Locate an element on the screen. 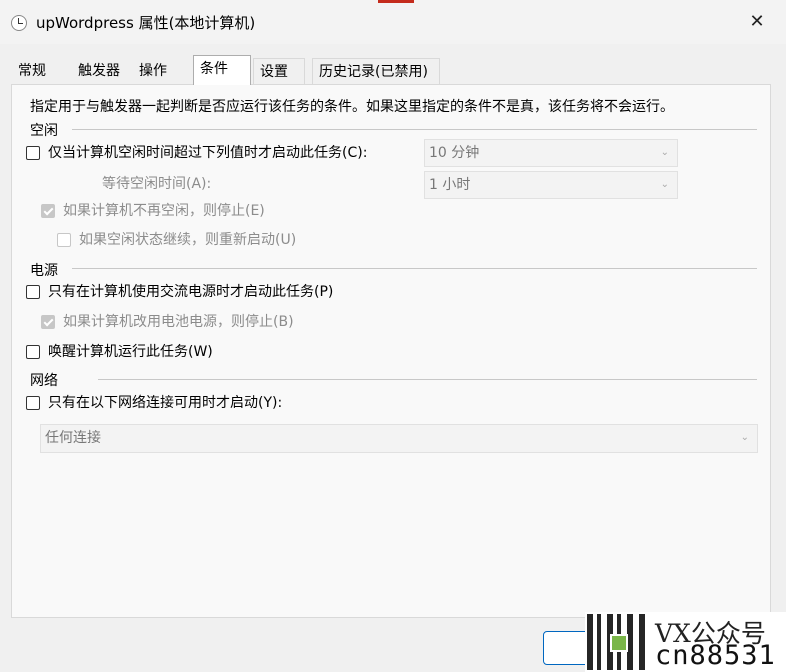 This screenshot has height=672, width=786. idle-duration-select: 10 分钟 ⌄ is located at coordinates (551, 153).